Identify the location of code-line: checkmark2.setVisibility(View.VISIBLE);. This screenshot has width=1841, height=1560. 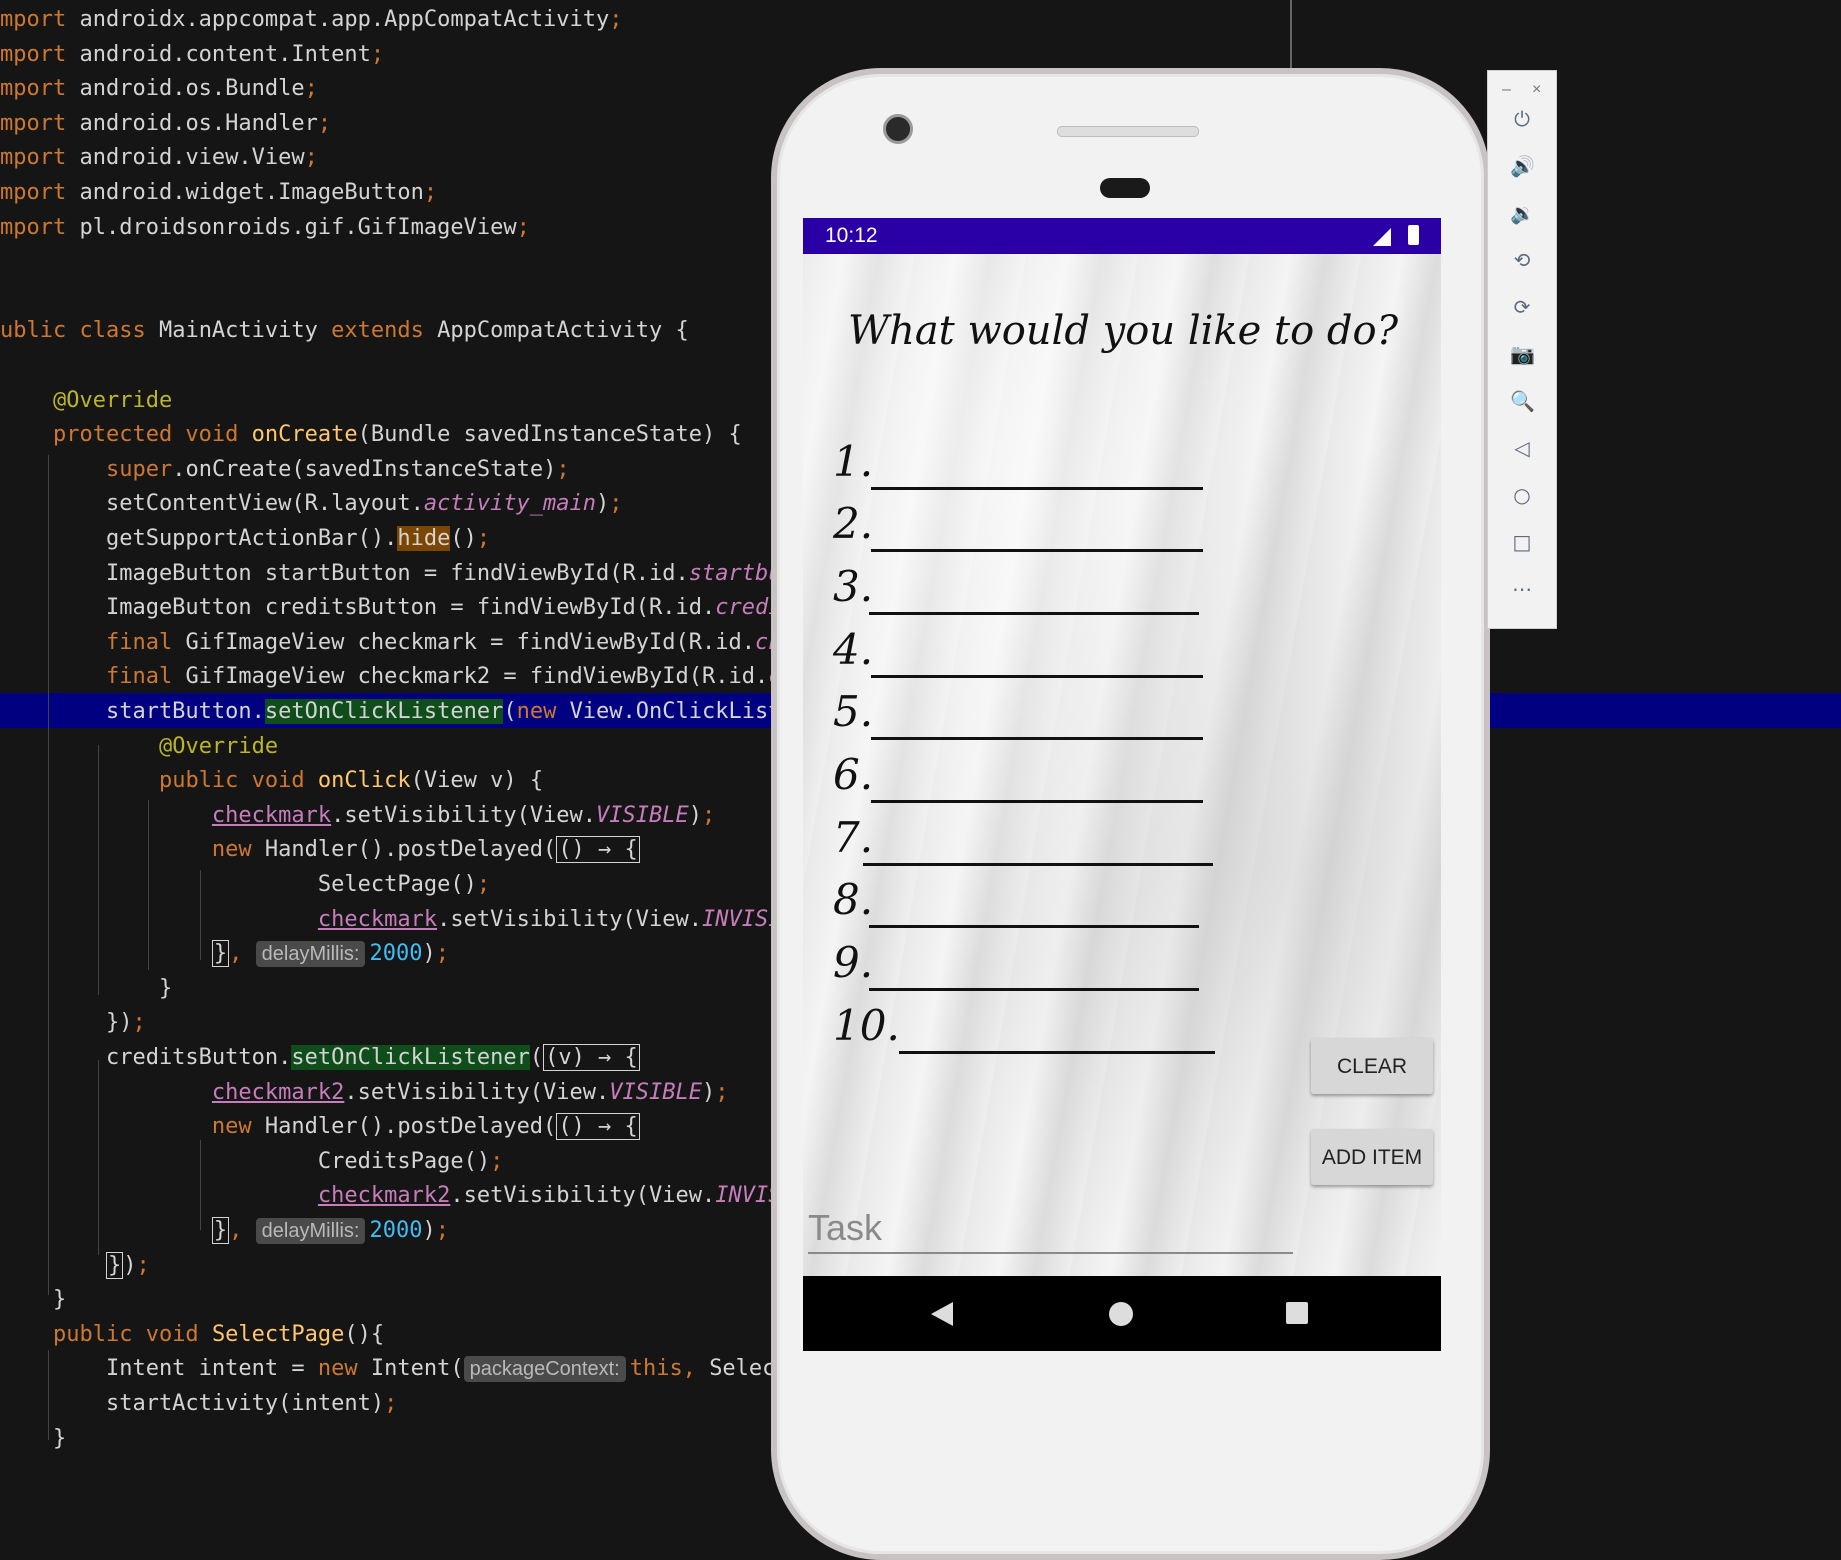
(364, 1093).